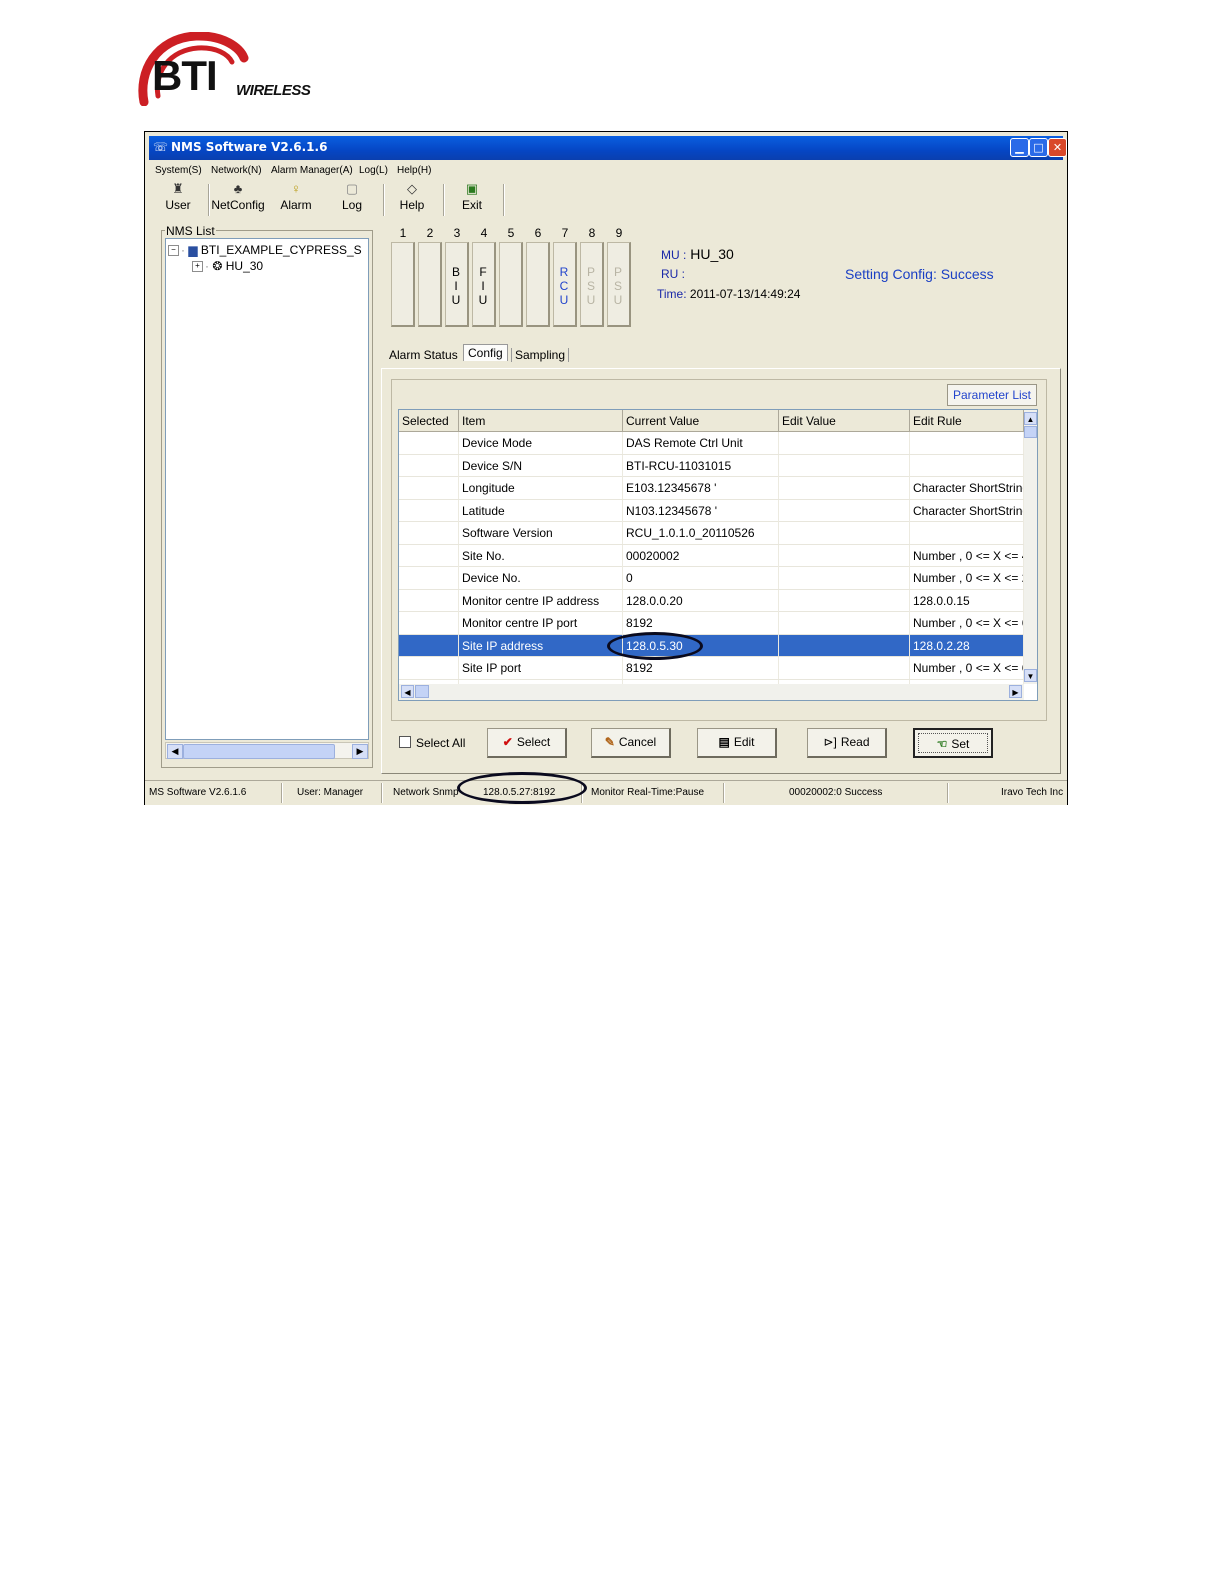 This screenshot has width=1224, height=1584. What do you see at coordinates (672, 294) in the screenshot?
I see `time-key: Time:` at bounding box center [672, 294].